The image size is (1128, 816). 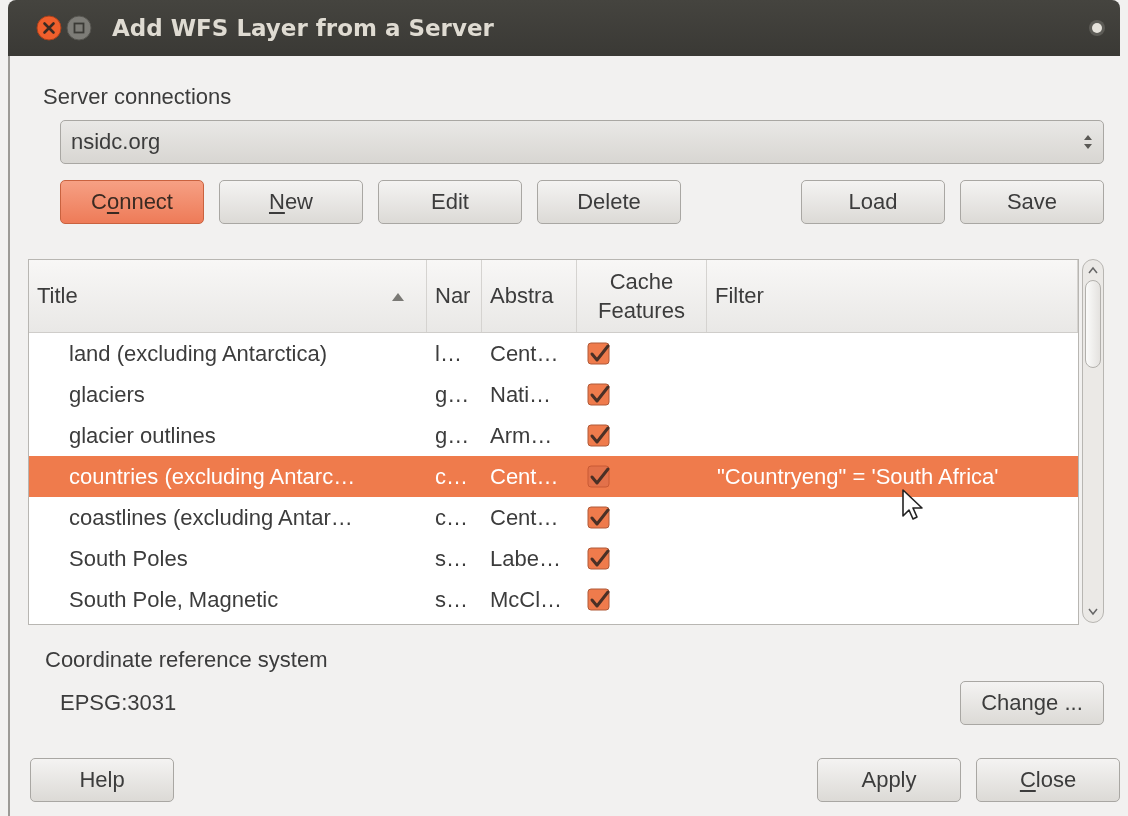 What do you see at coordinates (132, 202) in the screenshot?
I see `dialog-button: Connect` at bounding box center [132, 202].